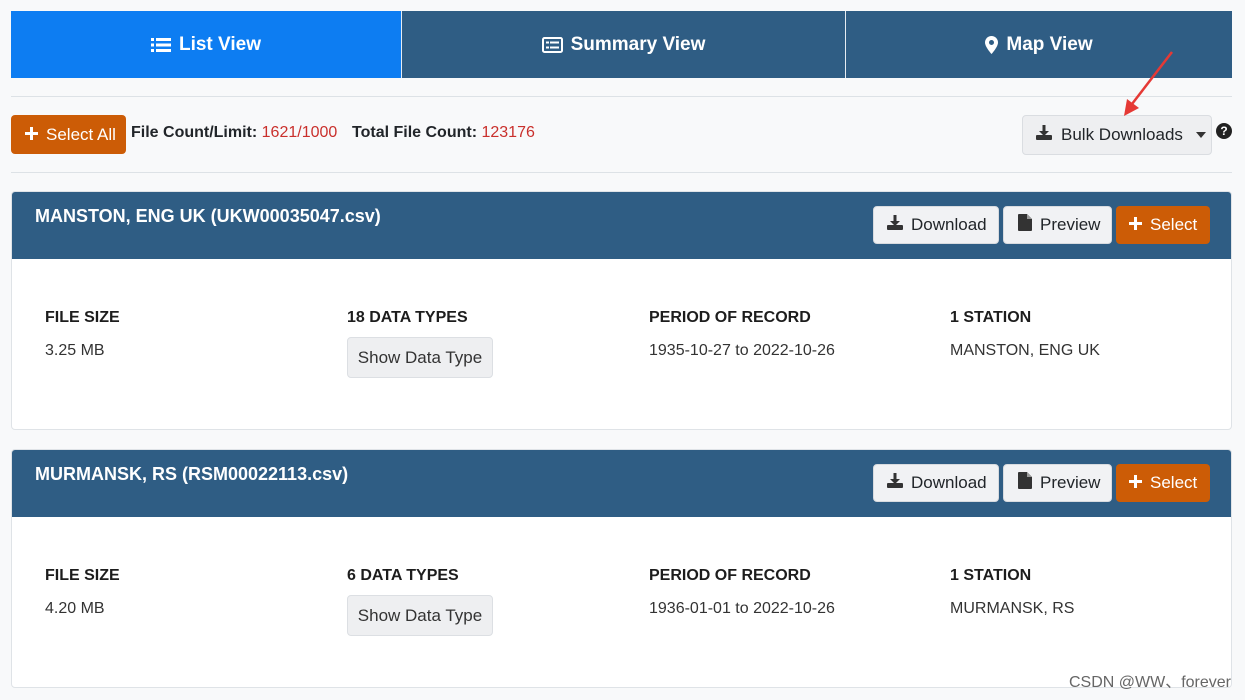 The image size is (1245, 700). I want to click on watermark: CSDN @WW、forever, so click(1149, 682).